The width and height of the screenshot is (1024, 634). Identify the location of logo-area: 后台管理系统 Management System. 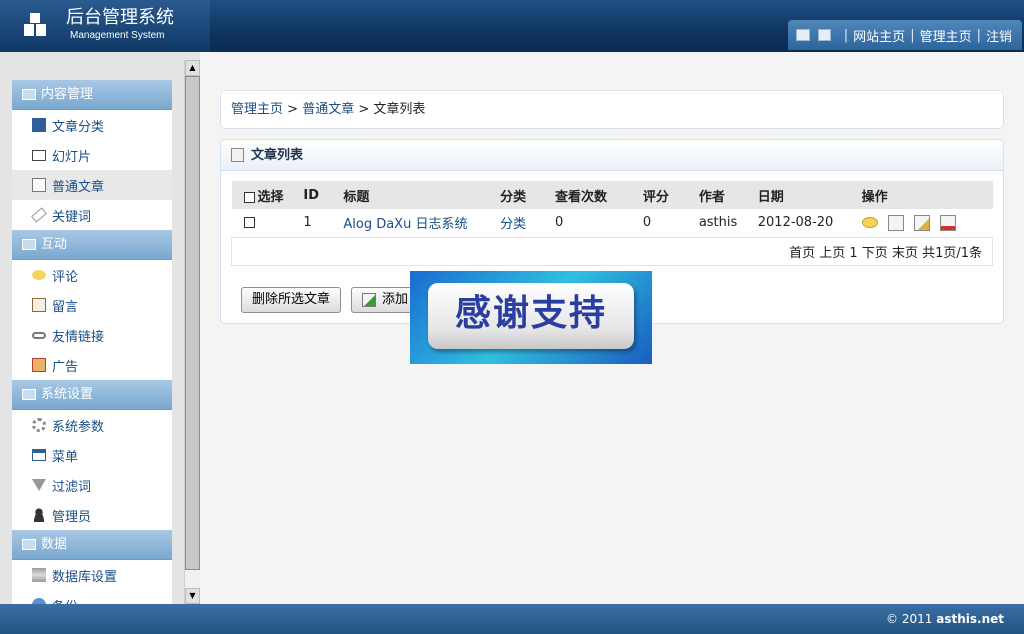
(105, 26).